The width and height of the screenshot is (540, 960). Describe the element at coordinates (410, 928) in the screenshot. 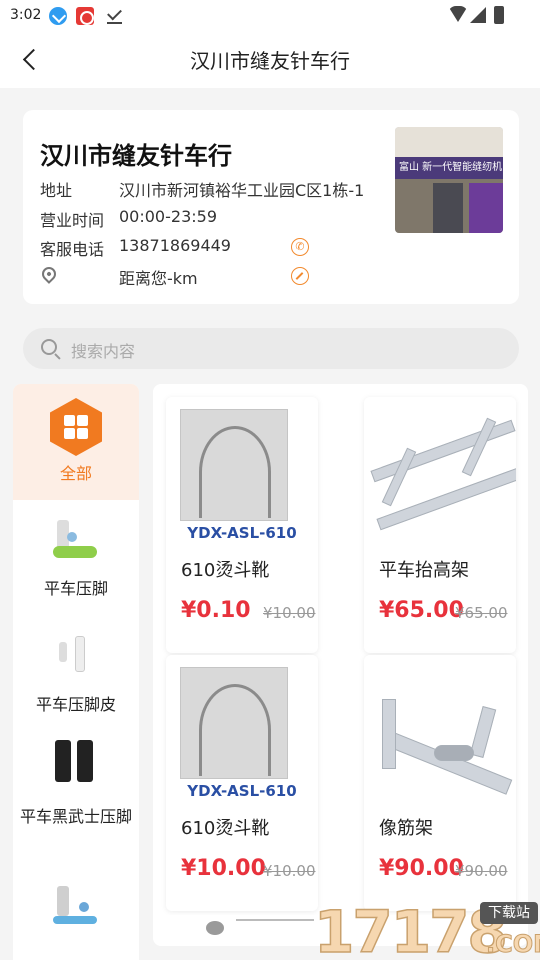

I see `watermark-number: 17178` at that location.